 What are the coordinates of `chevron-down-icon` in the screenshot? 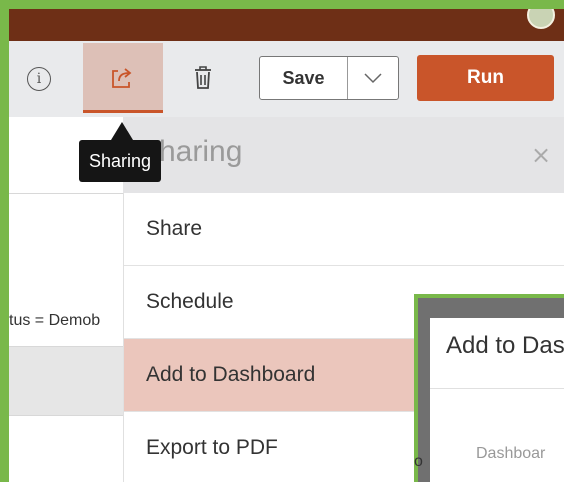 It's located at (373, 78).